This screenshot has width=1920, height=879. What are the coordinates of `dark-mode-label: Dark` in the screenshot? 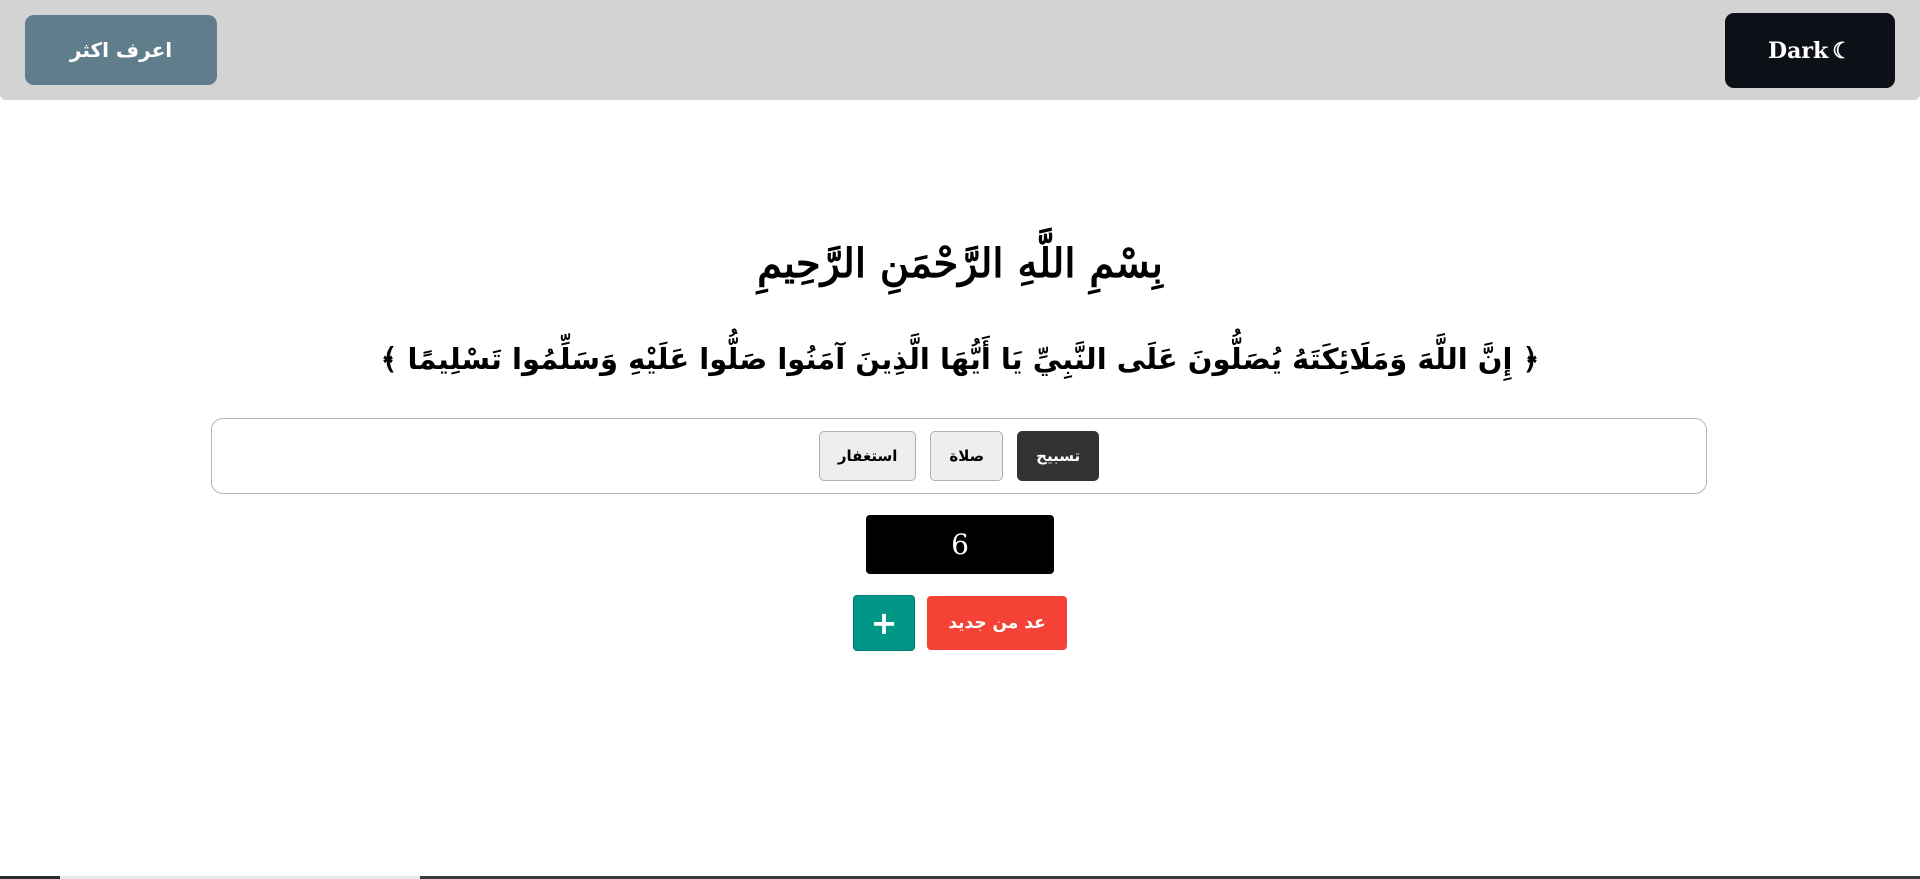 It's located at (1798, 50).